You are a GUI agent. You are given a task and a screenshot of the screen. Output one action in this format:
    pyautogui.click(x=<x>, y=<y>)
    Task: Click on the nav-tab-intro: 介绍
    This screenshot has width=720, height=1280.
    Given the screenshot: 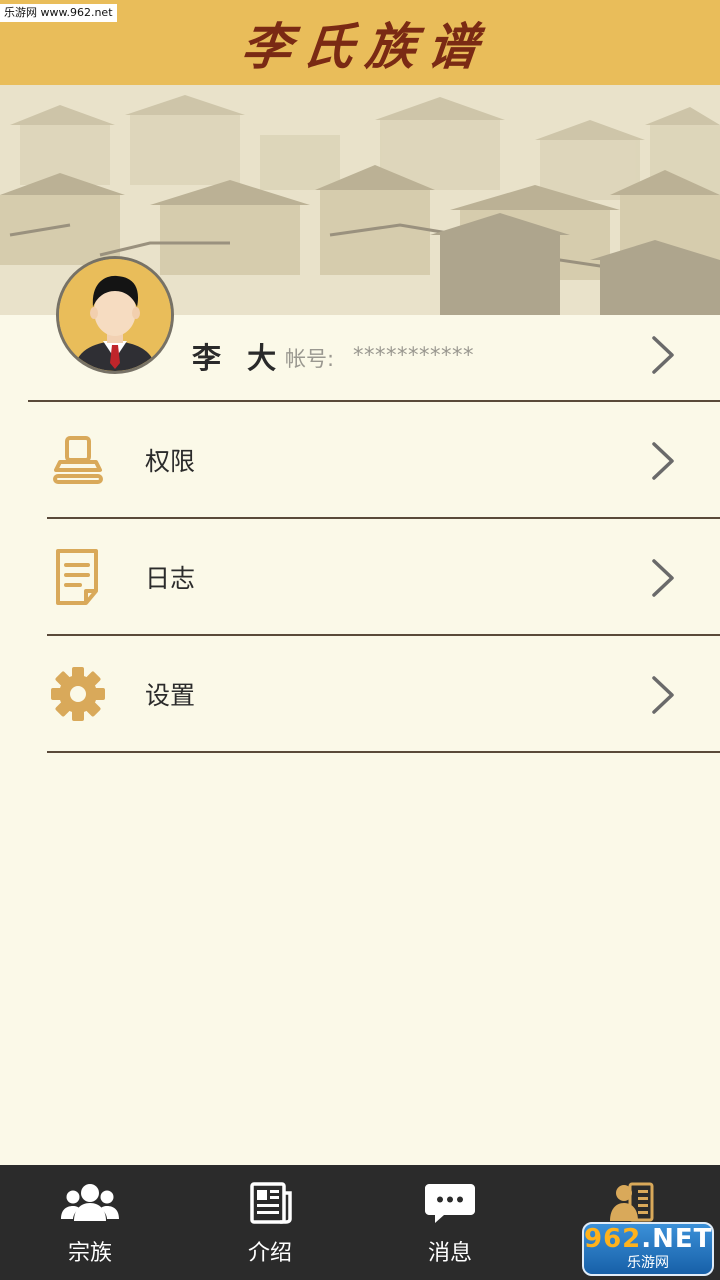 What is the action you would take?
    pyautogui.click(x=270, y=1222)
    